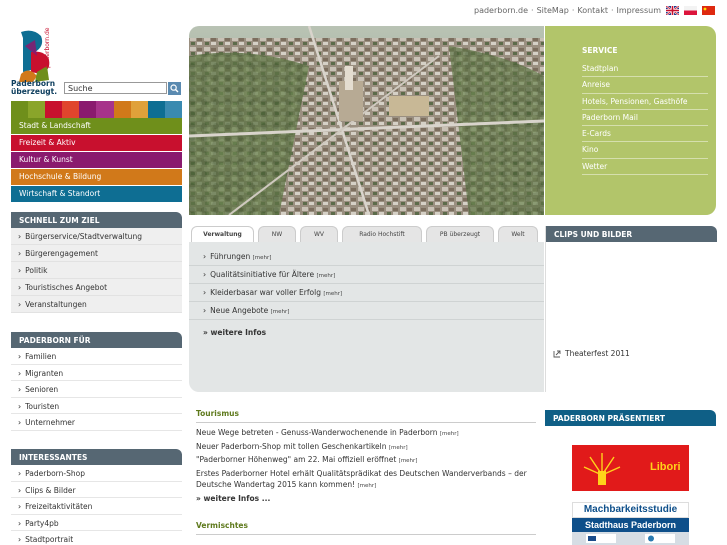 This screenshot has width=727, height=545. I want to click on service-item-wetter: Wetter, so click(645, 167).